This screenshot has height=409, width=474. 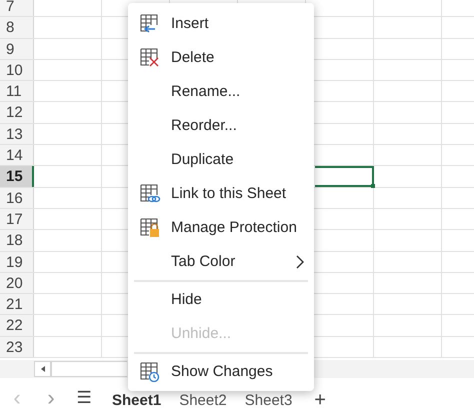 I want to click on chevron-right-icon, so click(x=300, y=262).